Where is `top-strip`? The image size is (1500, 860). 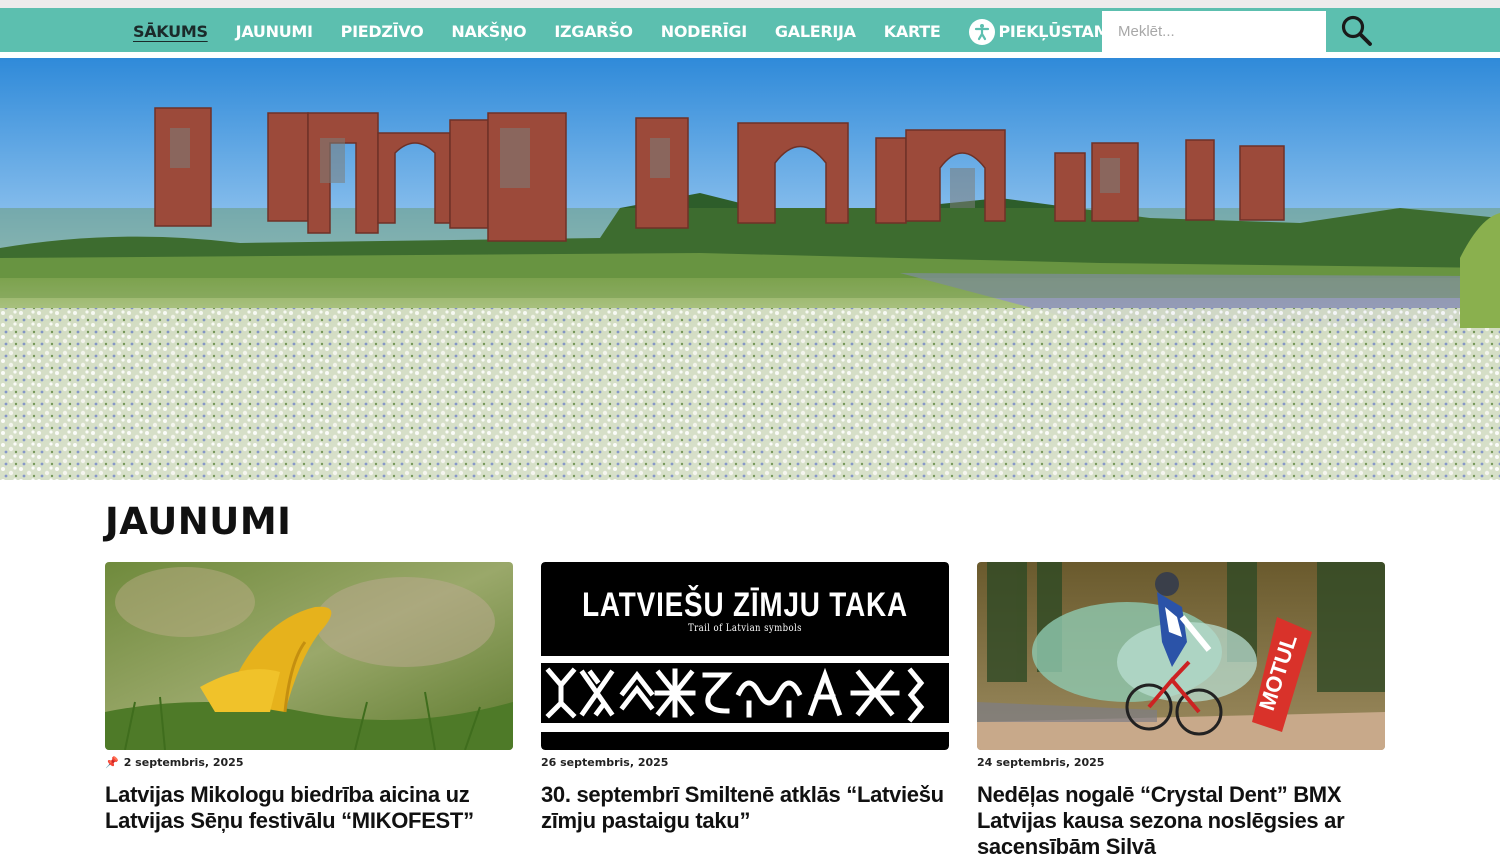 top-strip is located at coordinates (750, 4).